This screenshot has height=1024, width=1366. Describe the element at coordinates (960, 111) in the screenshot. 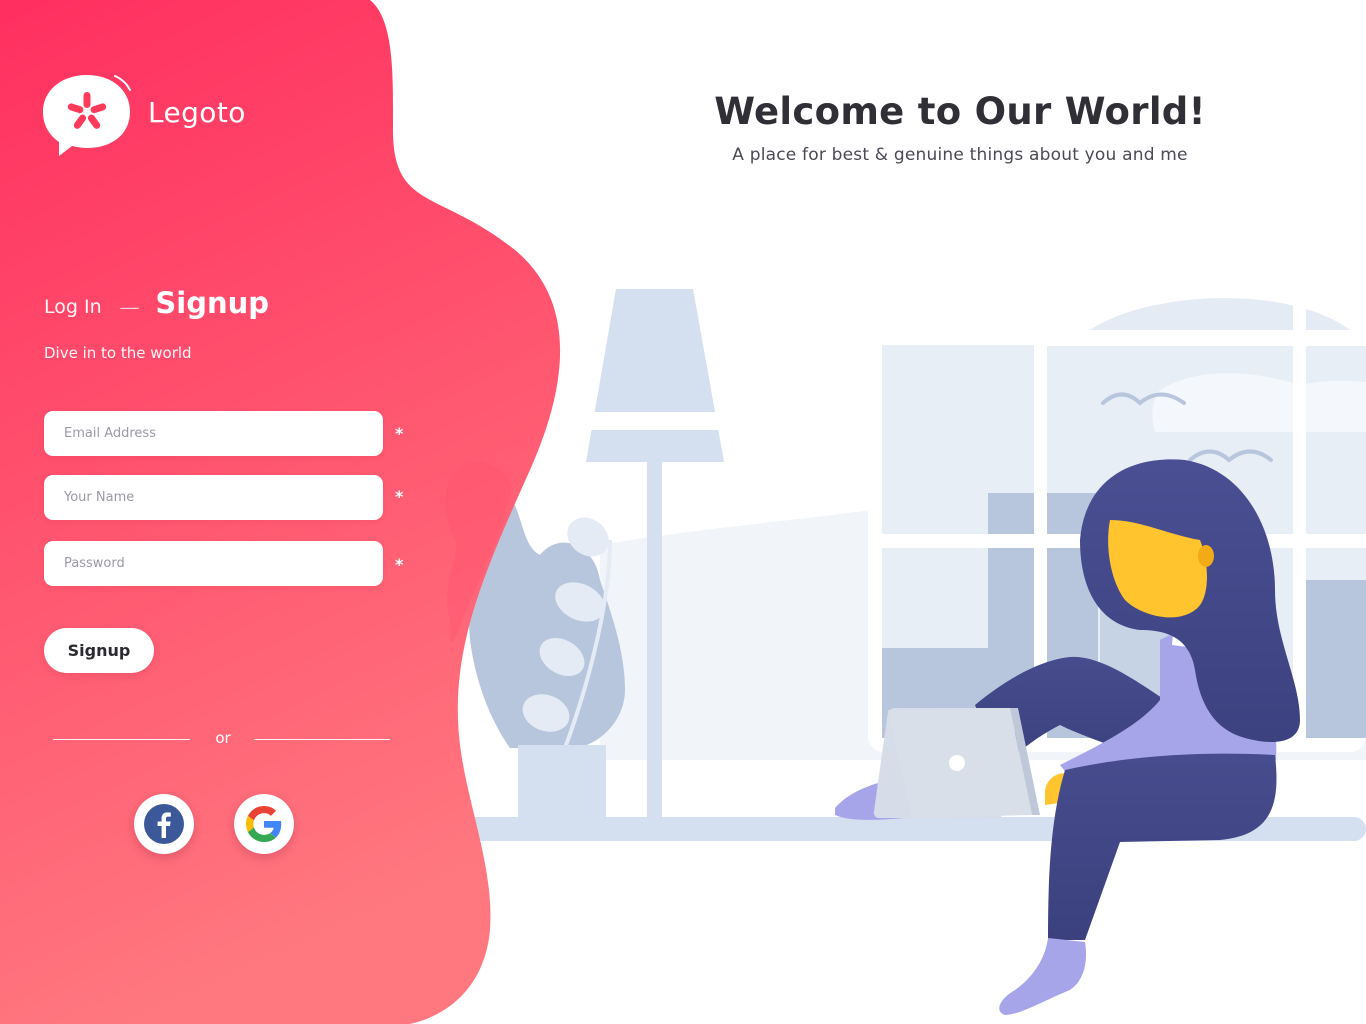

I see `hero-title: Welcome to Our World!` at that location.